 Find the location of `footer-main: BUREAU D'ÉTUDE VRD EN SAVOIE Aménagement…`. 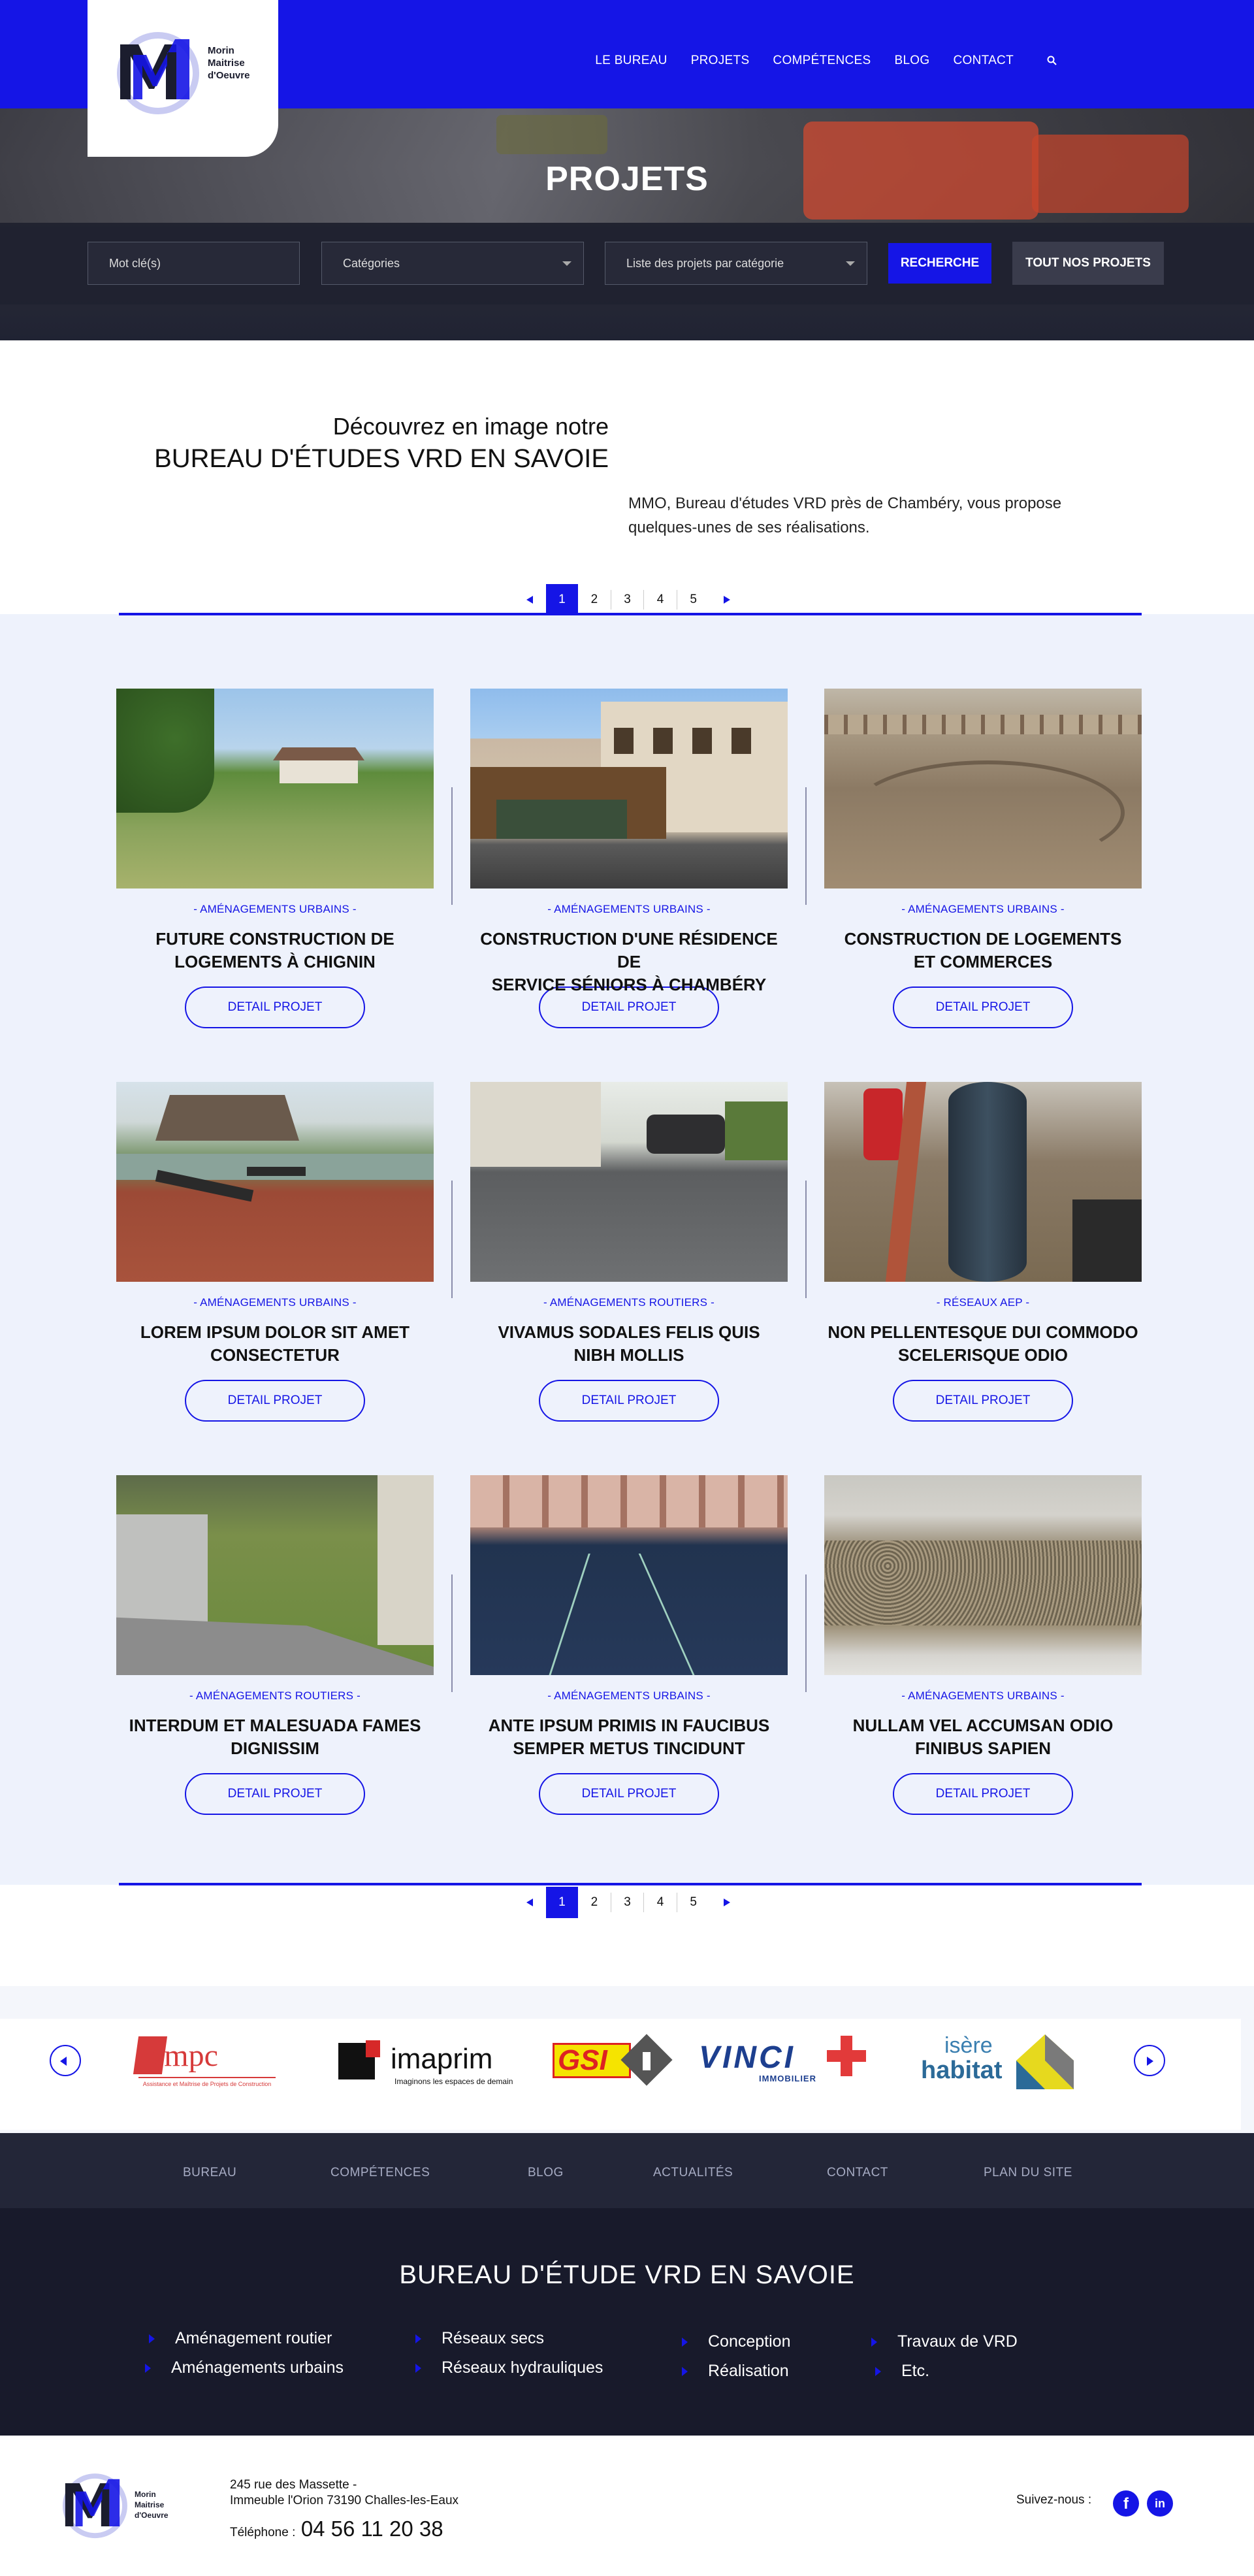

footer-main: BUREAU D'ÉTUDE VRD EN SAVOIE Aménagement… is located at coordinates (627, 2322).